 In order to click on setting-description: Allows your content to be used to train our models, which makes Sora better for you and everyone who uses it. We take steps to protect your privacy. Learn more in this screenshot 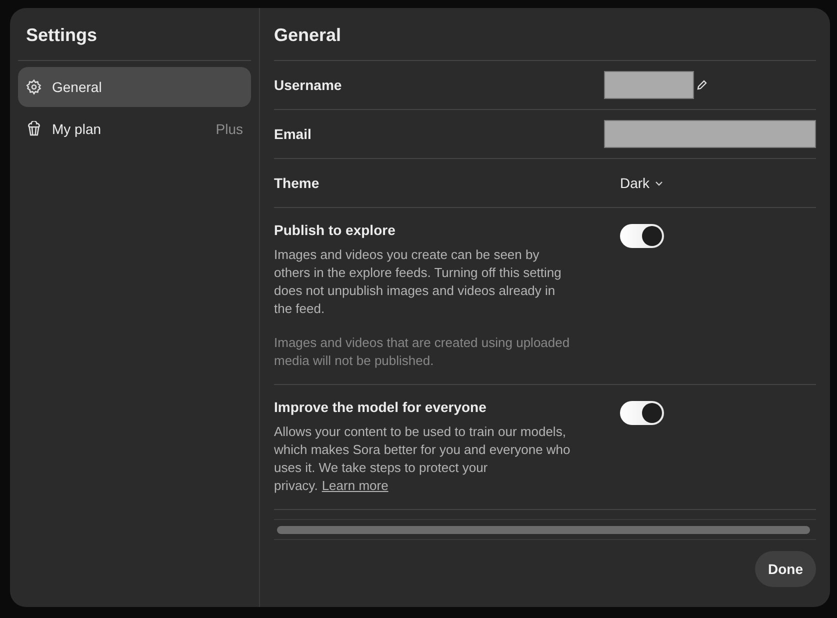, I will do `click(423, 459)`.